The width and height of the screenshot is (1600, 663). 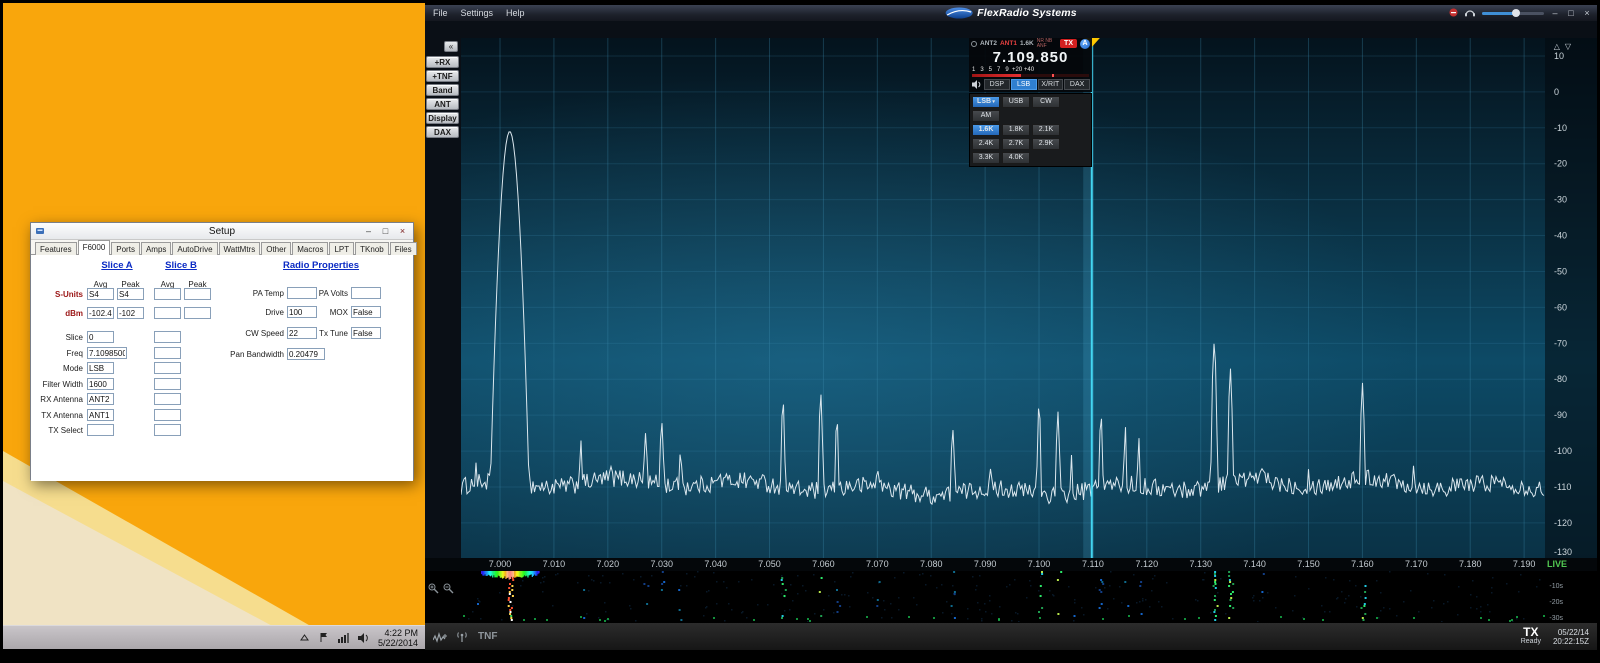 I want to click on pa-temp-input, so click(x=302, y=293).